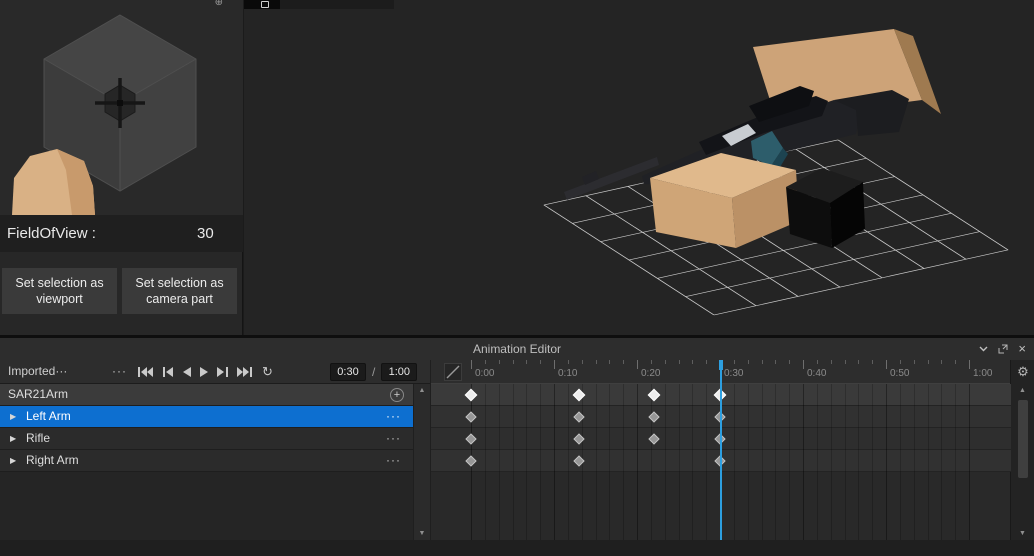 Image resolution: width=1034 pixels, height=556 pixels. I want to click on set-selection-as-camera-part-button: Set selection as camera part, so click(179, 291).